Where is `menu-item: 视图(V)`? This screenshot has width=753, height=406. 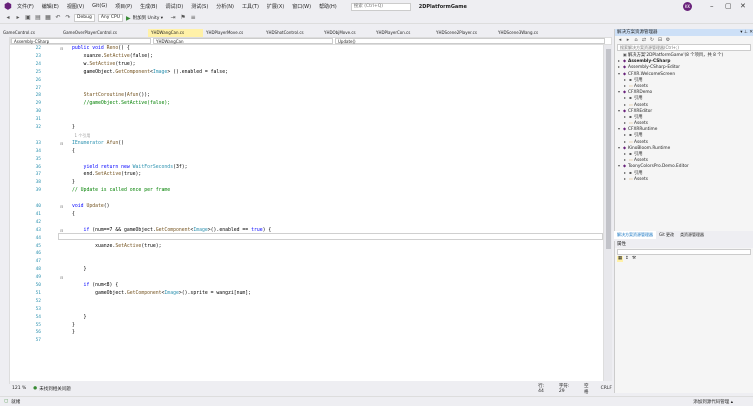 menu-item: 视图(V) is located at coordinates (75, 6).